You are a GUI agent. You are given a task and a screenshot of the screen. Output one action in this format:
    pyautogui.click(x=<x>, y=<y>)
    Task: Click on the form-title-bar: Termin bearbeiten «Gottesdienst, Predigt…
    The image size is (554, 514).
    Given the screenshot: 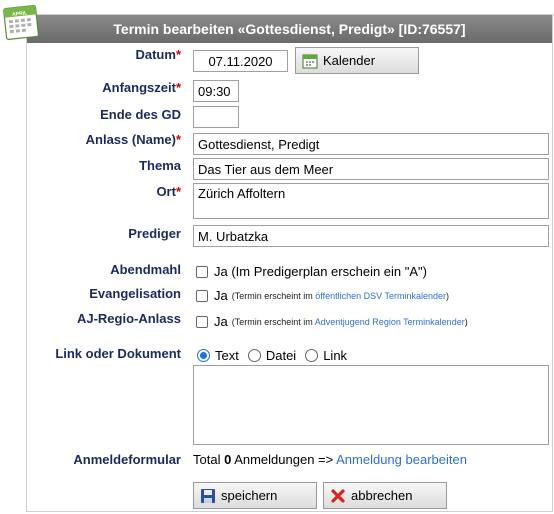 What is the action you would take?
    pyautogui.click(x=289, y=29)
    